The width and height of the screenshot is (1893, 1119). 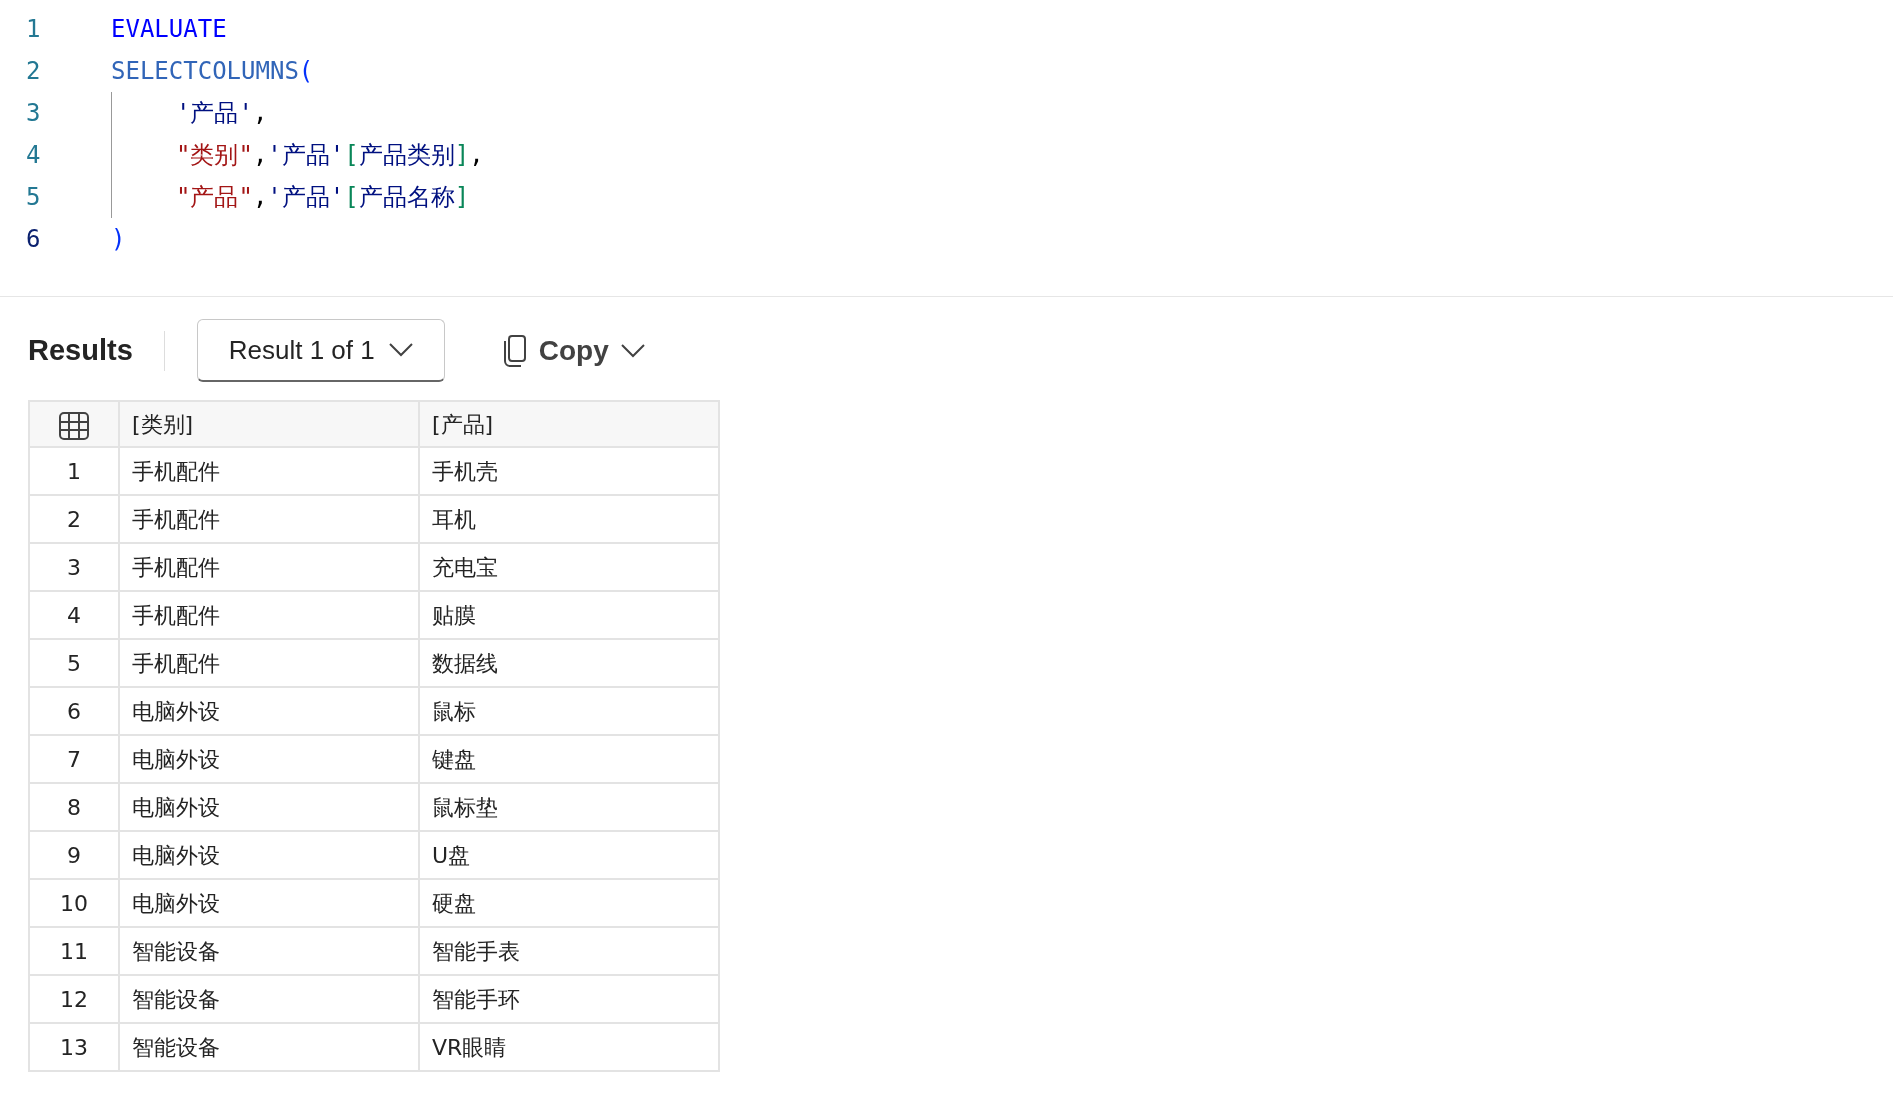 What do you see at coordinates (33, 155) in the screenshot?
I see `line-number: 4` at bounding box center [33, 155].